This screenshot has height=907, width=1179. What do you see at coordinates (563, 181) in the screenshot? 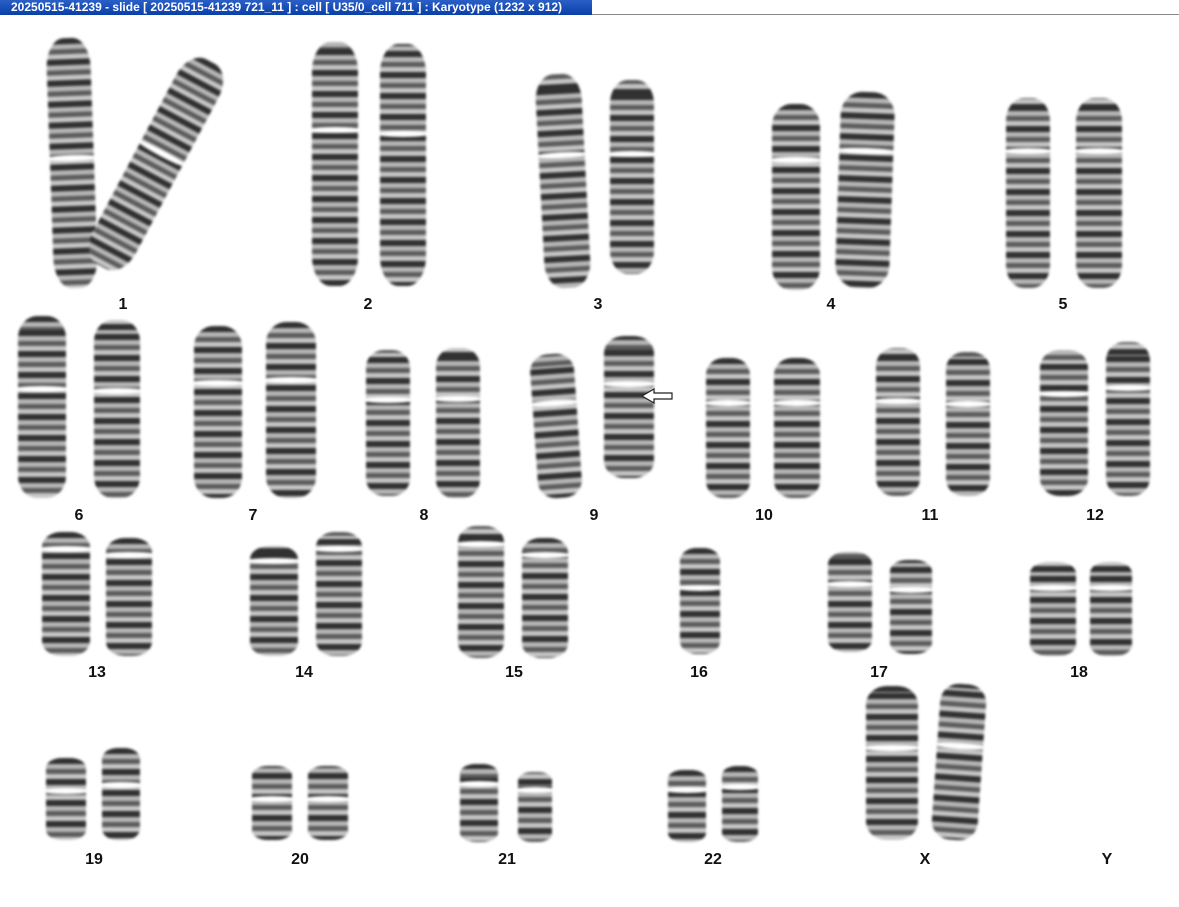
I see `chromosome-3-left` at bounding box center [563, 181].